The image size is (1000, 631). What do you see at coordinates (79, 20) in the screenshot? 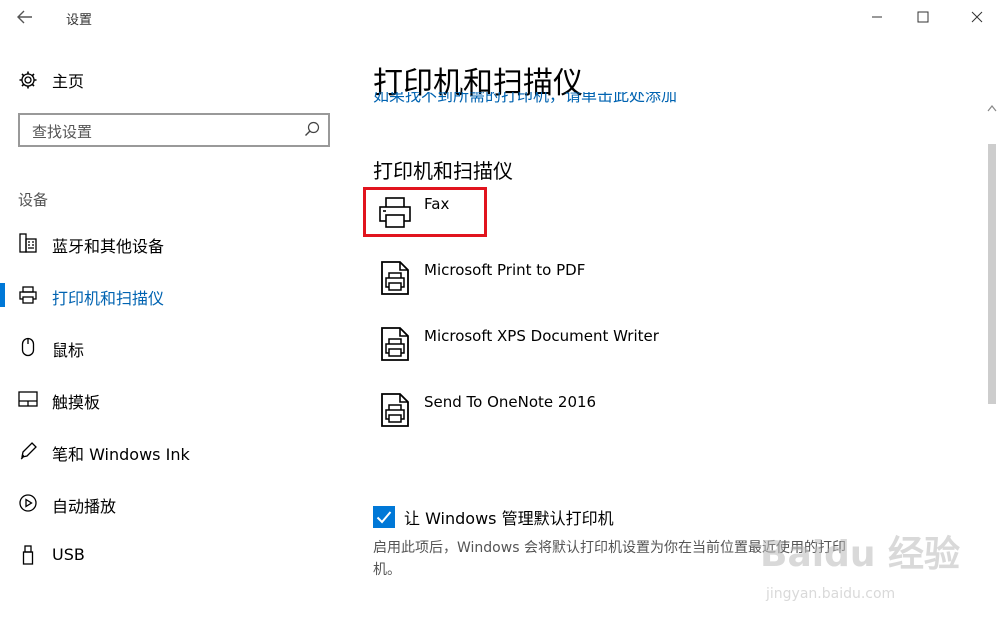
I see `app-title: 设置` at bounding box center [79, 20].